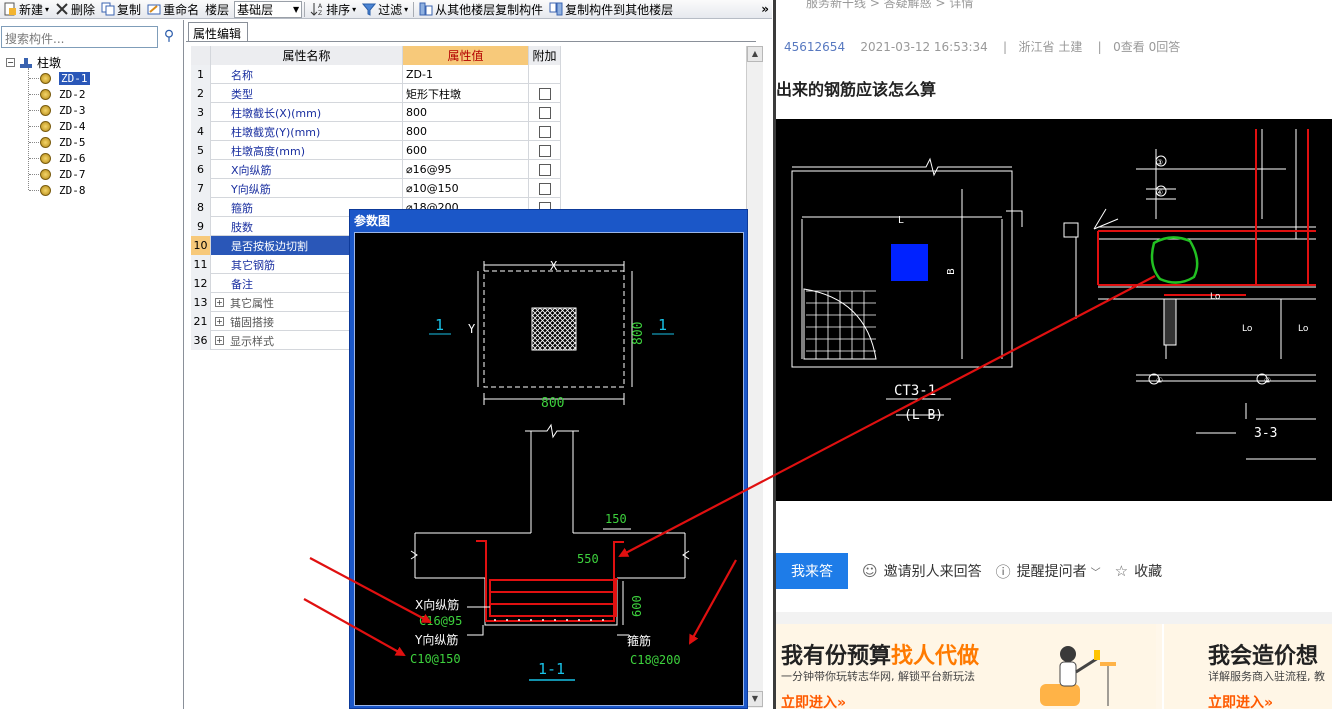 The height and width of the screenshot is (709, 1332). What do you see at coordinates (385, 9) in the screenshot?
I see `filter-button: 过滤 ▾` at bounding box center [385, 9].